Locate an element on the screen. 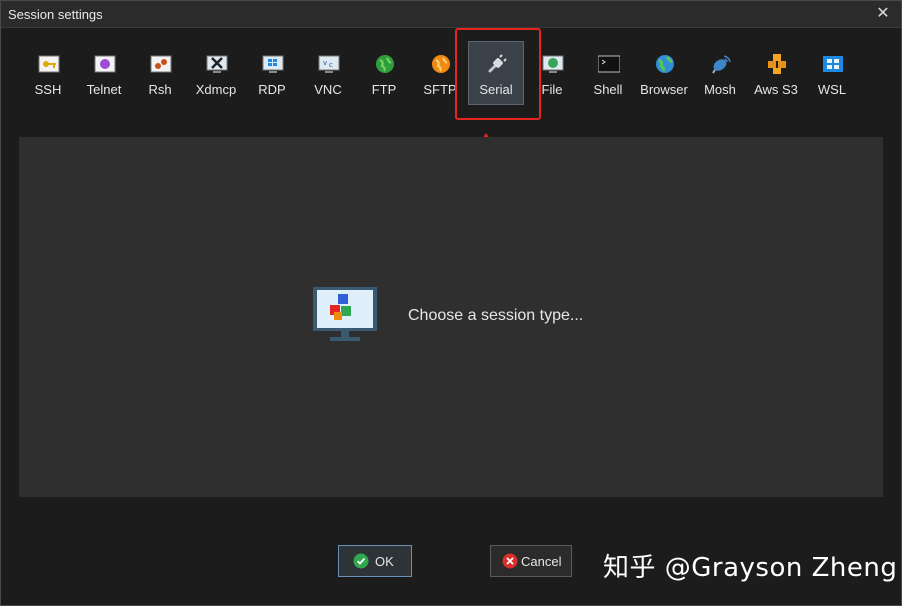 This screenshot has height=606, width=902. rdp-icon is located at coordinates (273, 64).